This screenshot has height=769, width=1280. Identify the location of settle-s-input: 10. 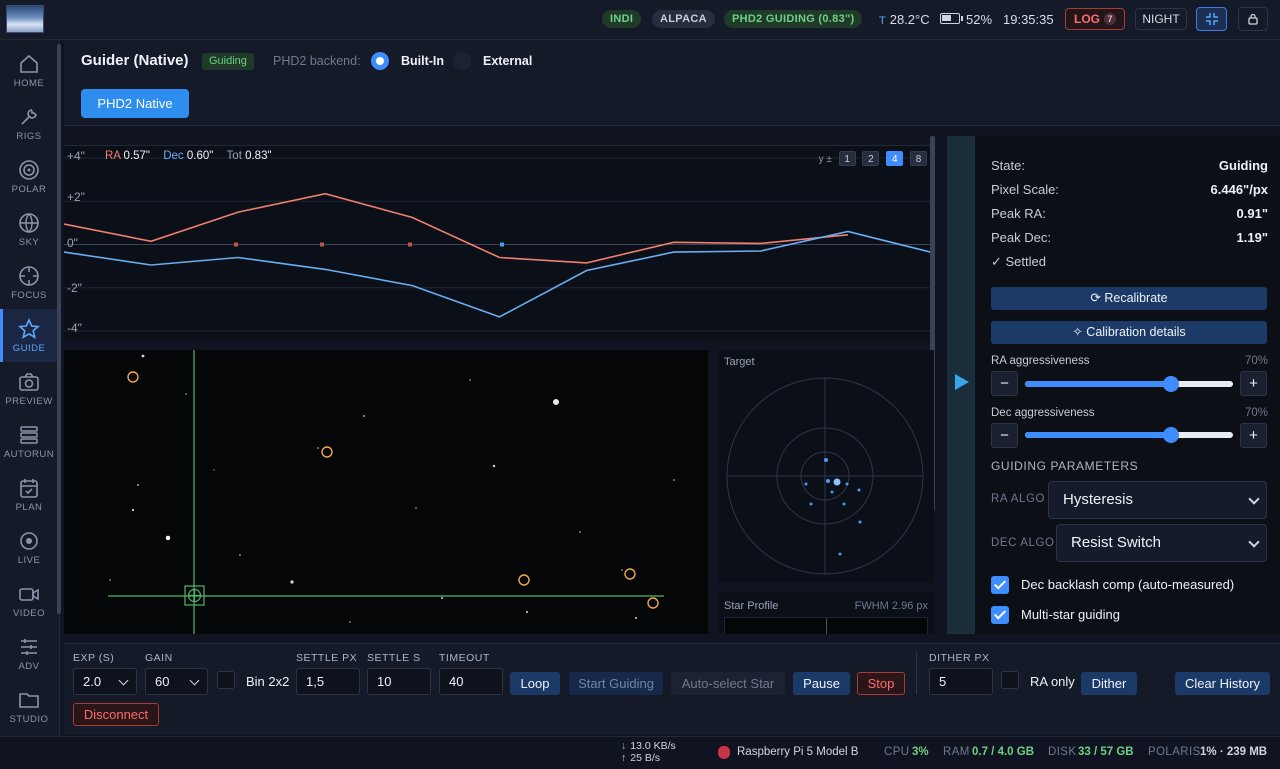
(399, 681).